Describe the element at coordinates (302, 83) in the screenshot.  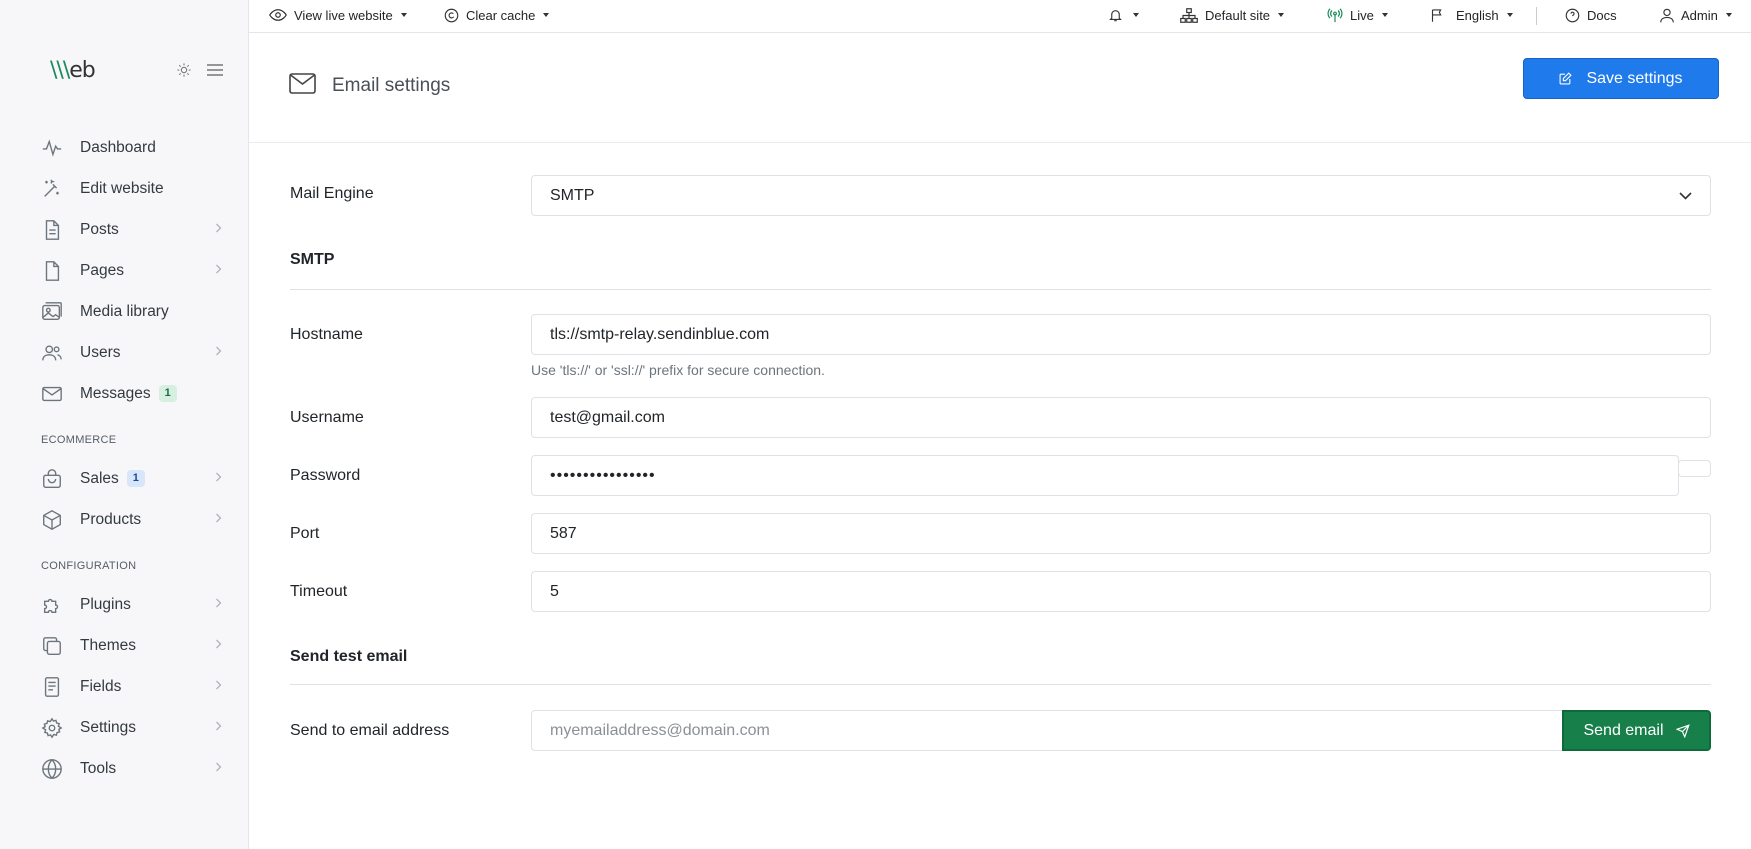
I see `envelope-icon` at that location.